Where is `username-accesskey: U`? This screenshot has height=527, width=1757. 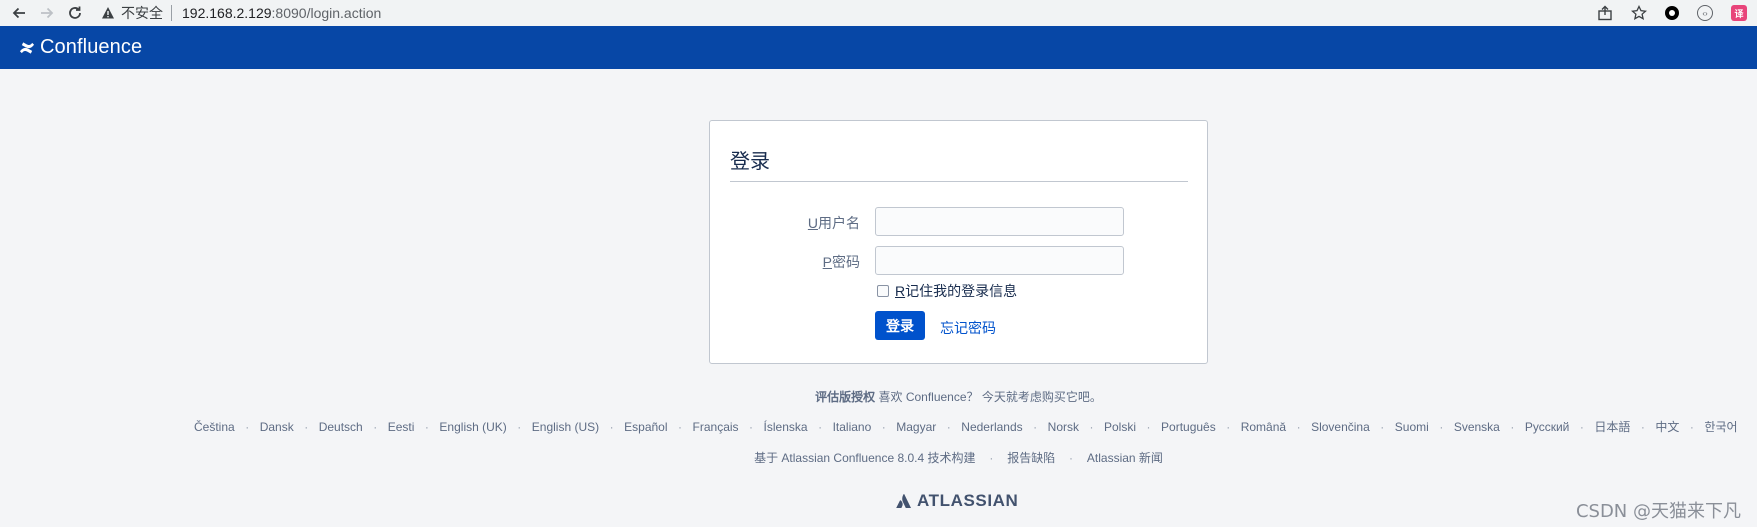 username-accesskey: U is located at coordinates (812, 223).